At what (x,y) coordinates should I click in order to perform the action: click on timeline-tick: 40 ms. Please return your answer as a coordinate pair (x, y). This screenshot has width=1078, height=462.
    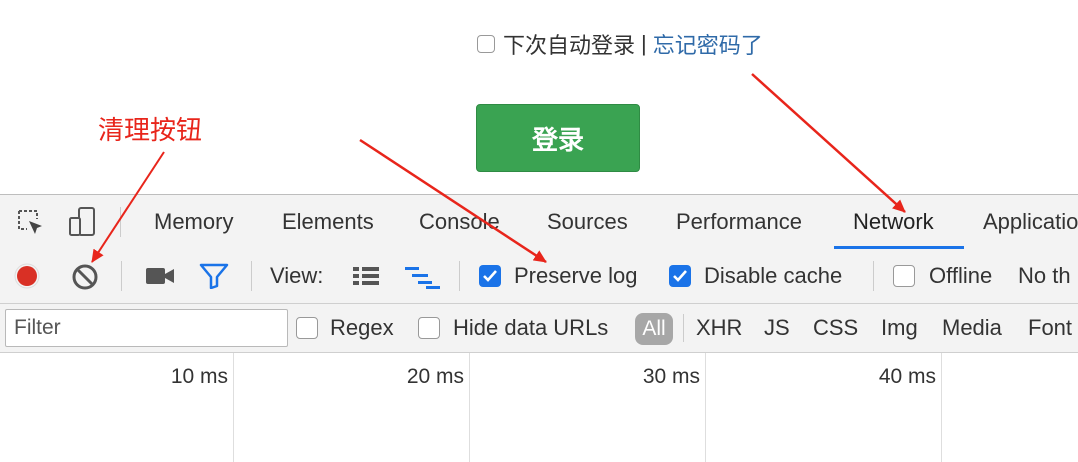
    Looking at the image, I should click on (907, 376).